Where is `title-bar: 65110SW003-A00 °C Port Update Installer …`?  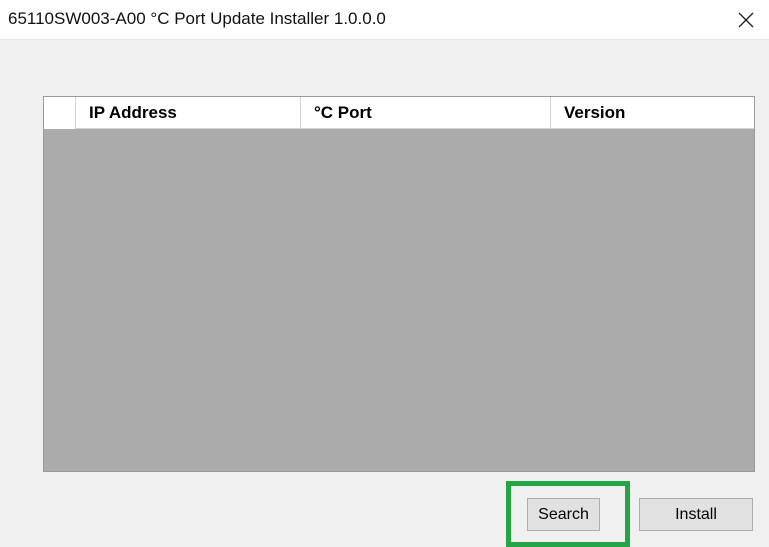 title-bar: 65110SW003-A00 °C Port Update Installer … is located at coordinates (384, 20).